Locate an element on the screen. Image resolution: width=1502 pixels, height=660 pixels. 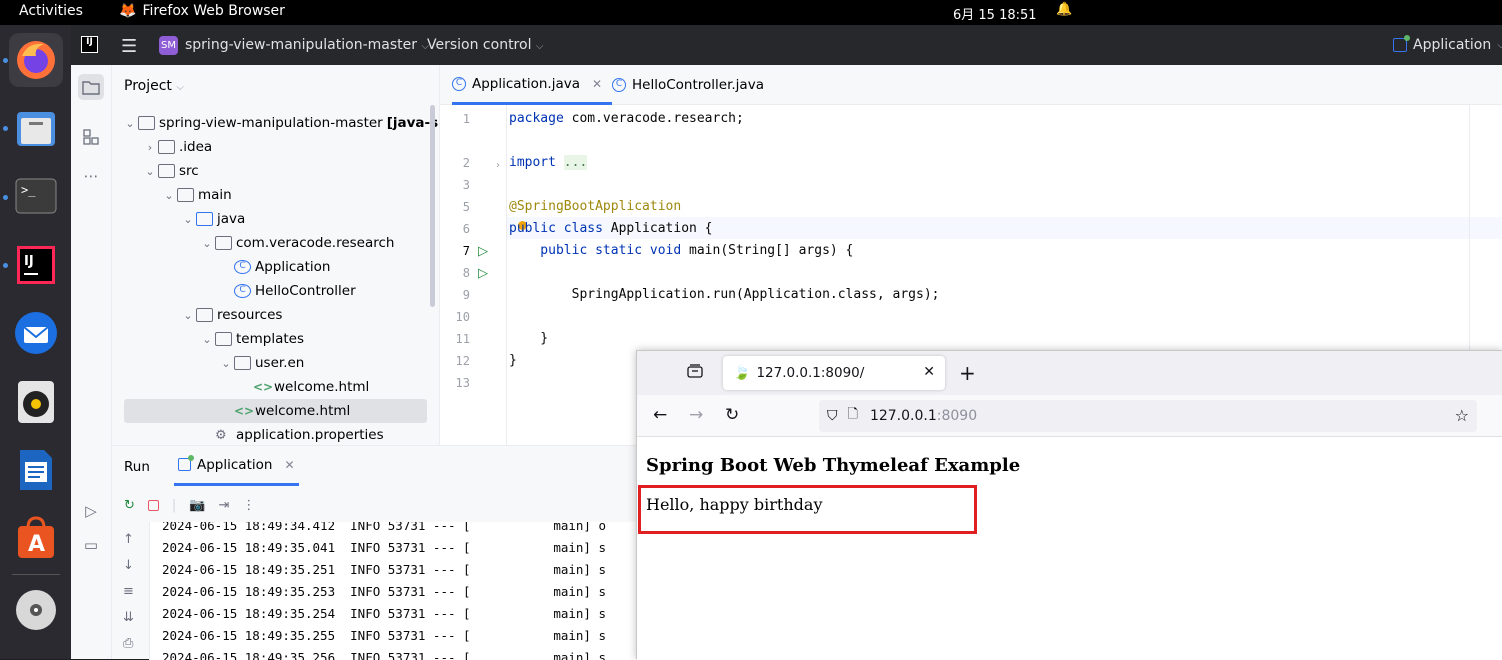
tree-item-welcome-html: <> welcome.html is located at coordinates (284, 411).